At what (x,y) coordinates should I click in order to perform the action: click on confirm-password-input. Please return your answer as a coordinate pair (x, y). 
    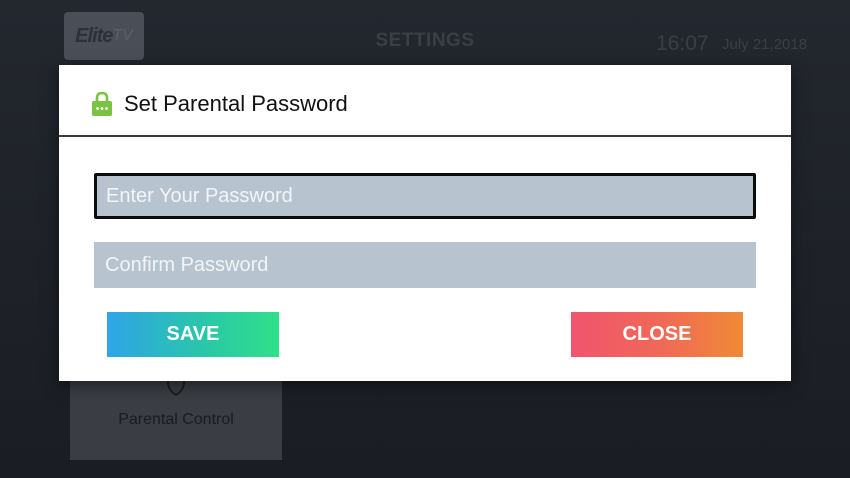
    Looking at the image, I should click on (425, 265).